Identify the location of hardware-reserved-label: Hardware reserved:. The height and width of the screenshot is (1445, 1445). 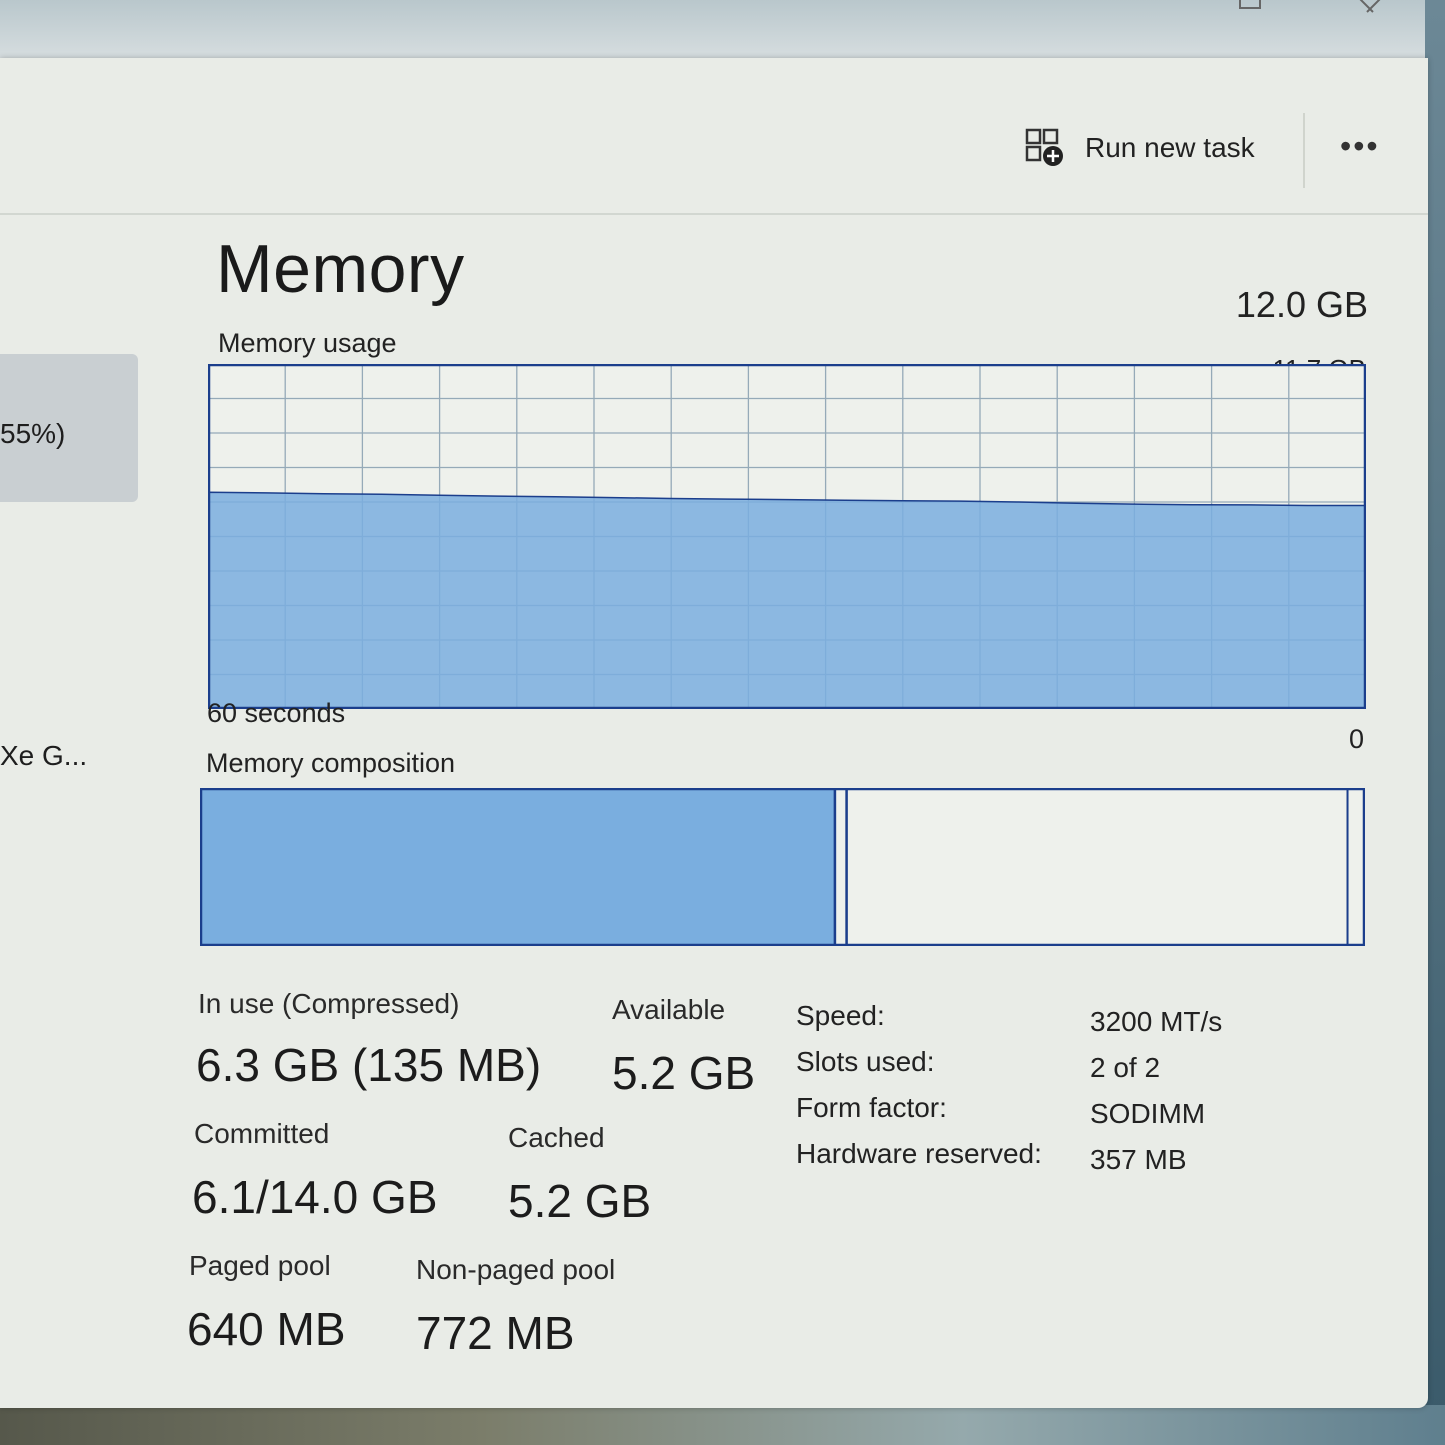
(919, 1153).